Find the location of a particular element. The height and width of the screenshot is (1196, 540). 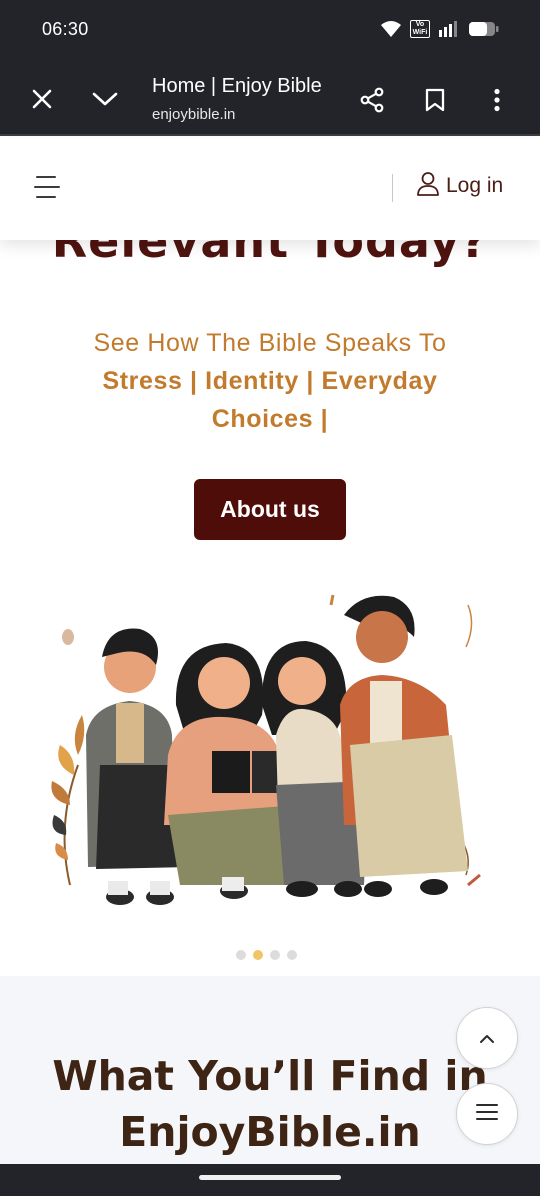

status-icons: Vo WiFi is located at coordinates (440, 29).